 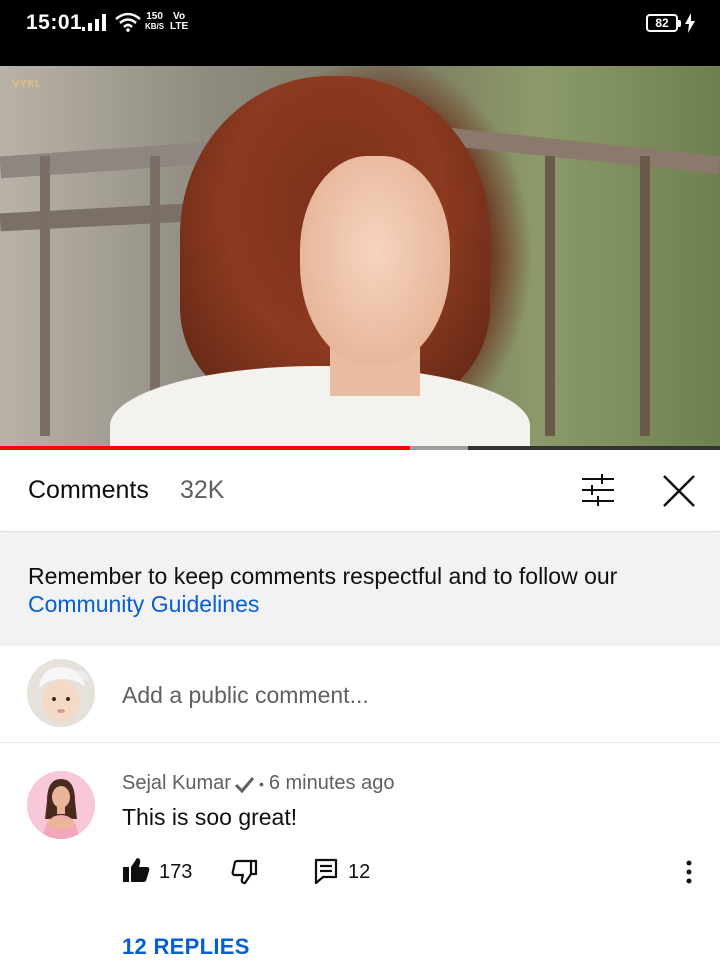 What do you see at coordinates (186, 947) in the screenshot?
I see `view-replies-button: 12 REPLIES` at bounding box center [186, 947].